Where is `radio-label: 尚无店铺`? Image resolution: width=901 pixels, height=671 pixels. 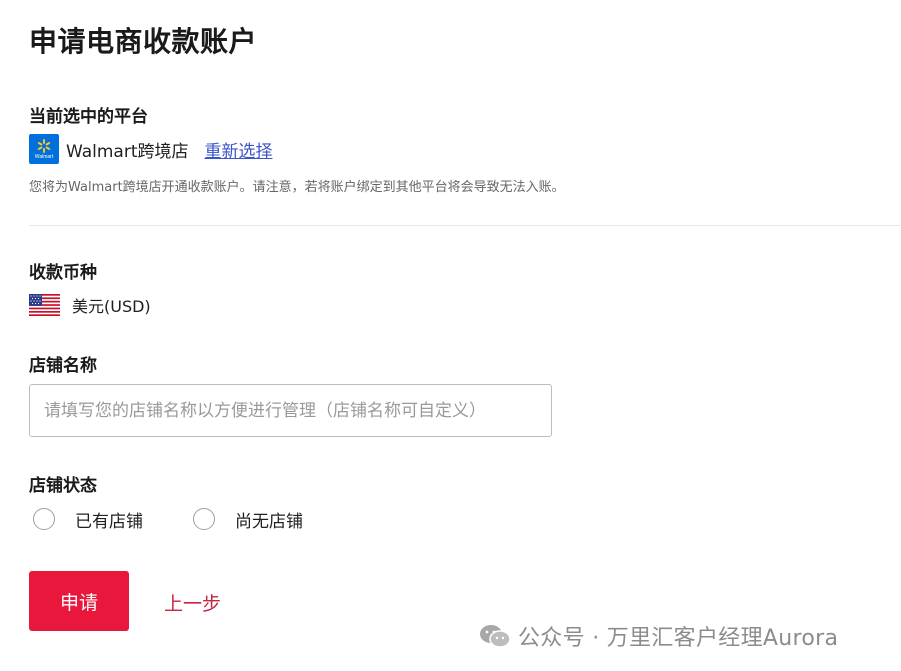
radio-label: 尚无店铺 is located at coordinates (269, 521).